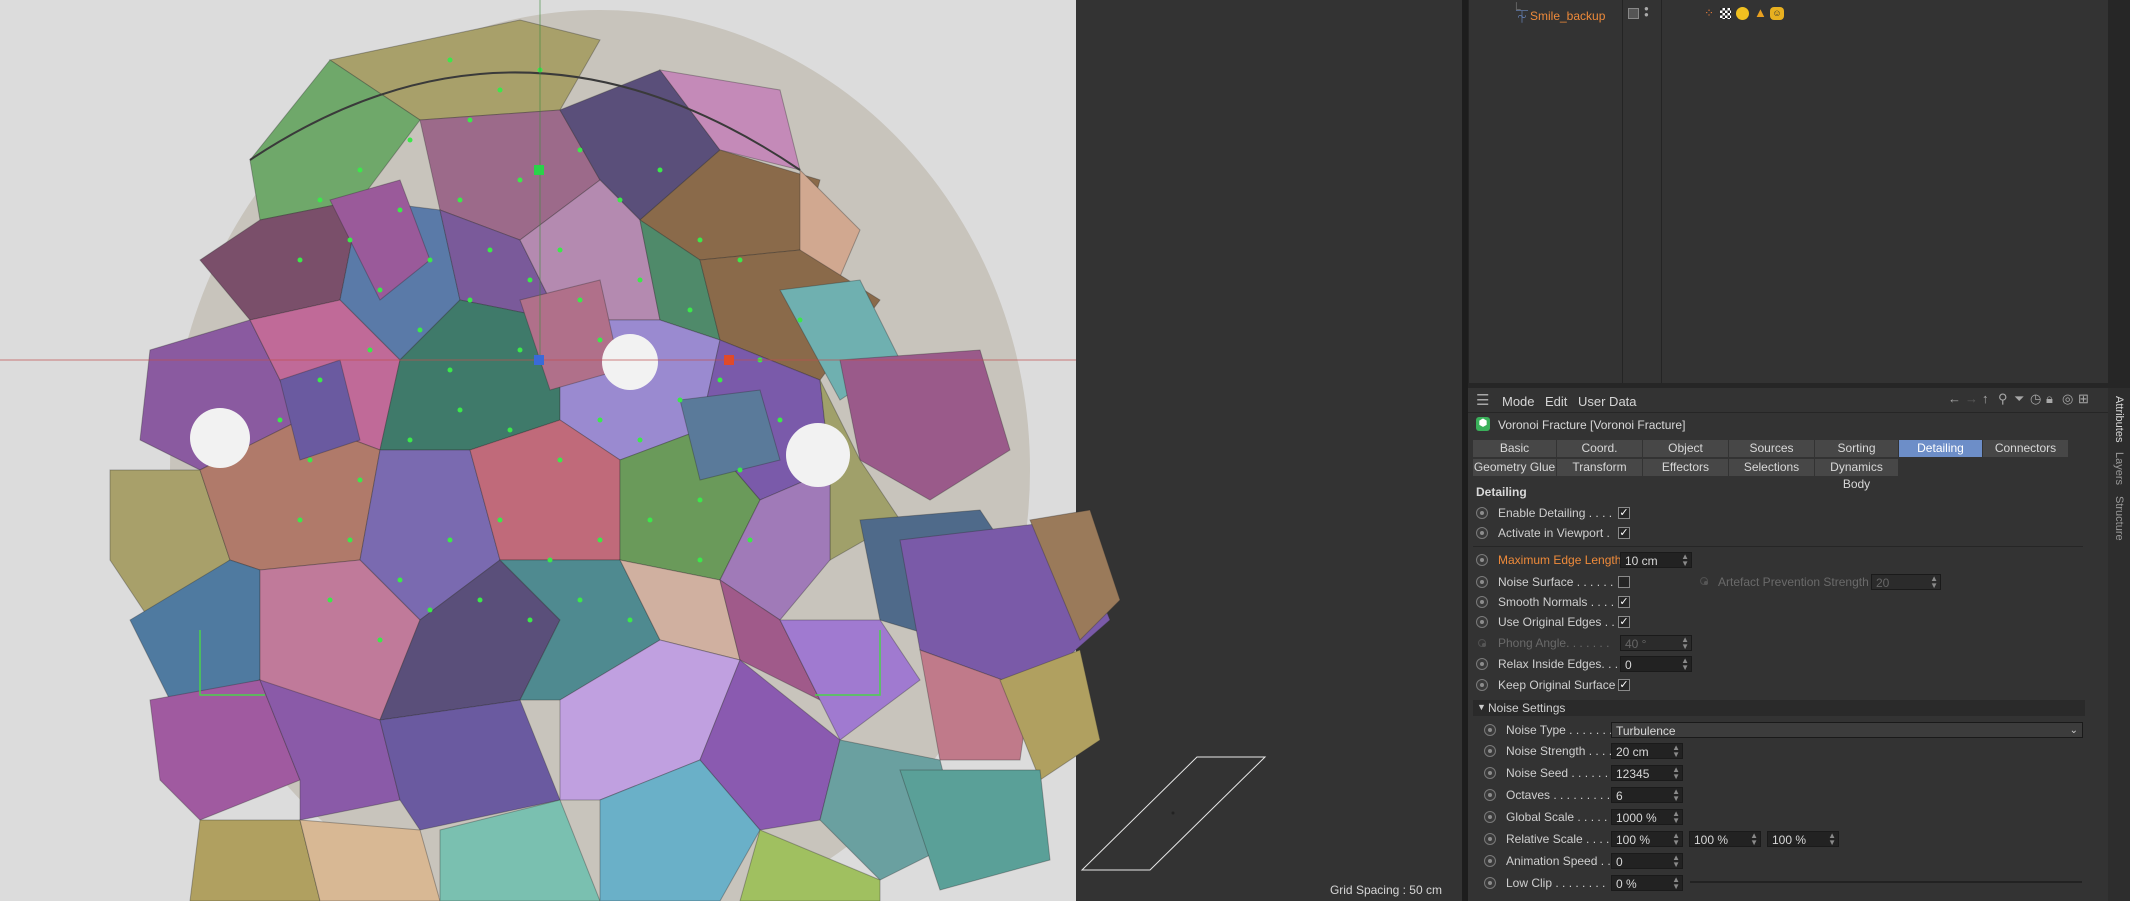 The image size is (2130, 901). I want to click on low-clip-field: 0 % ▲ ▼, so click(1647, 883).